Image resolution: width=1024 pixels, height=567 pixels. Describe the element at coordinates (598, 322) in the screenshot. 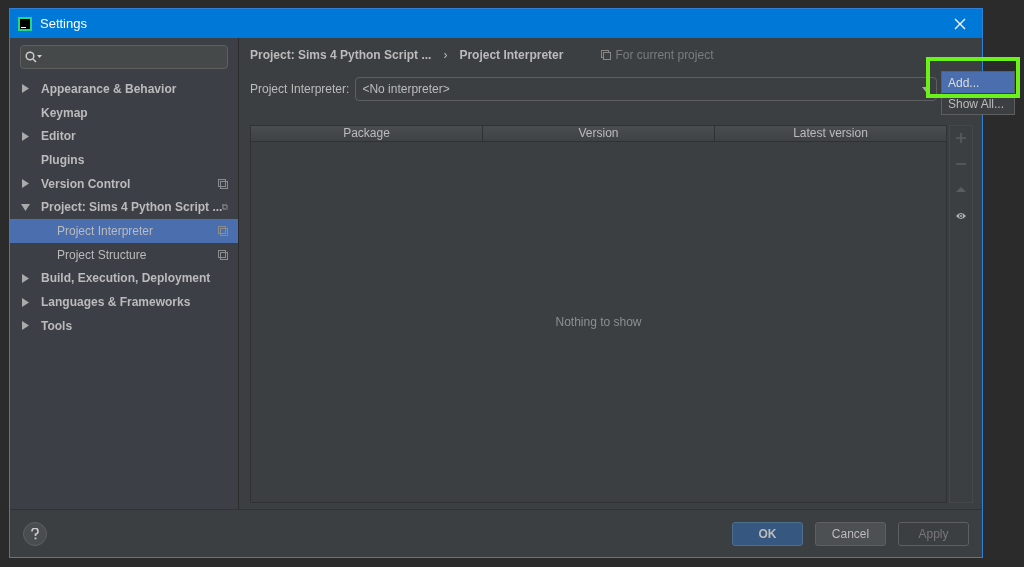

I see `empty-table-message: Nothing to show` at that location.